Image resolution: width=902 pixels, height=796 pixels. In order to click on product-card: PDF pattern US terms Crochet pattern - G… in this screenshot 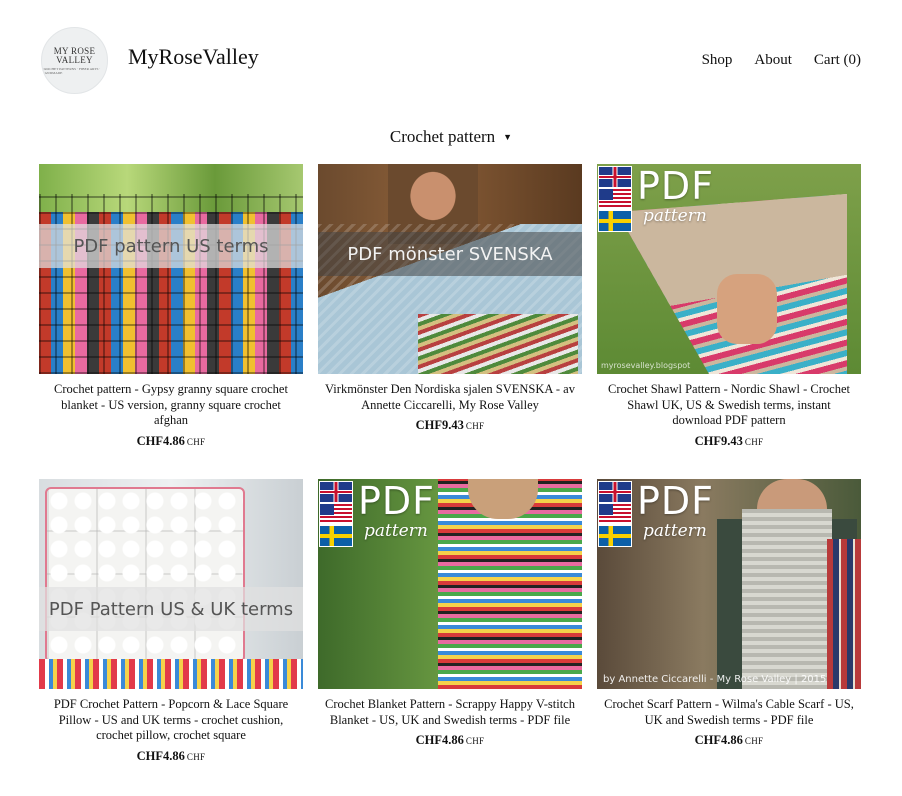, I will do `click(171, 306)`.